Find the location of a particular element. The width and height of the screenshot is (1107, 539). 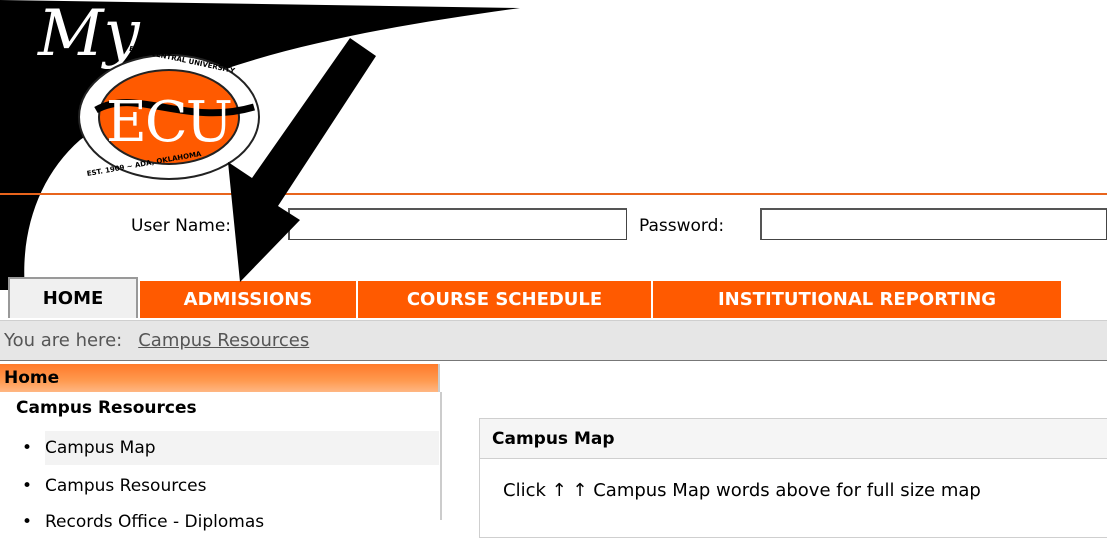

password-label: Password: is located at coordinates (682, 226).